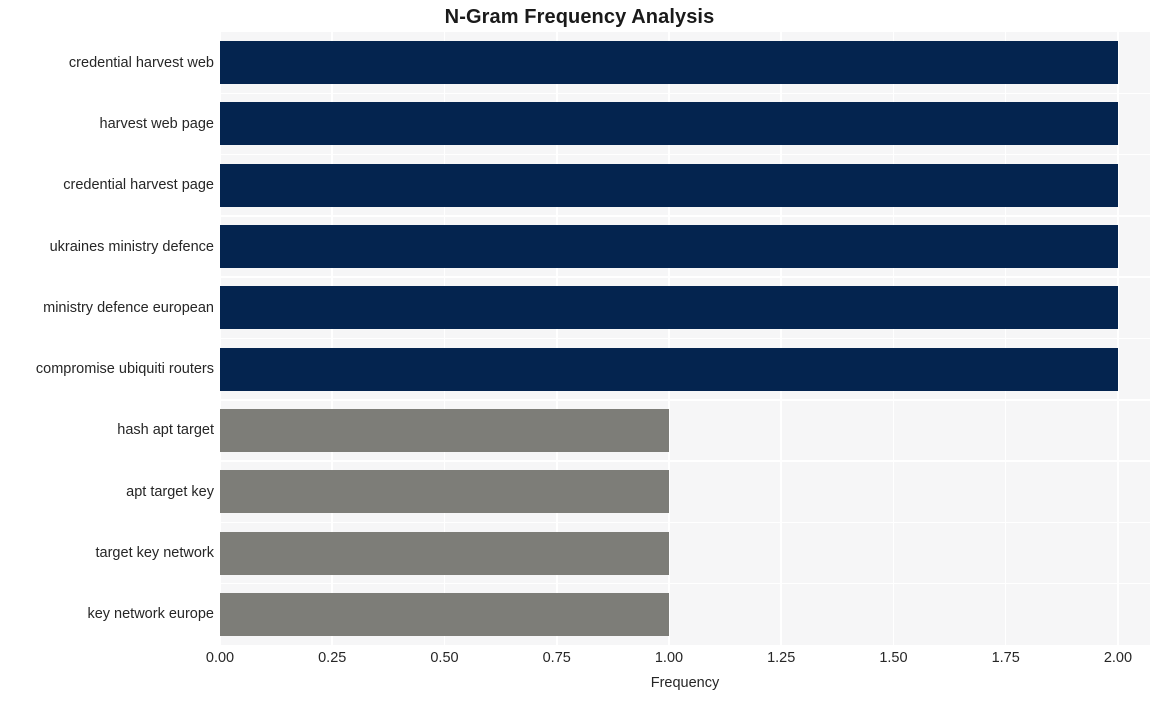  I want to click on y-axis-tick-label: target key network, so click(154, 553).